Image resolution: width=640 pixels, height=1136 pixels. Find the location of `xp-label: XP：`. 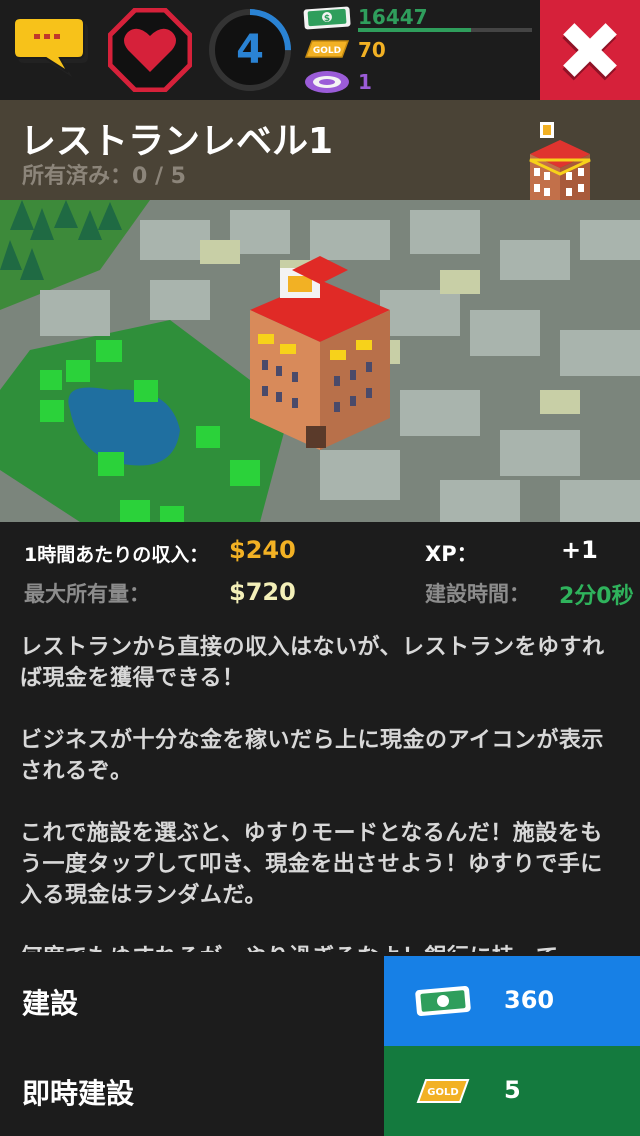

xp-label: XP： is located at coordinates (451, 554).